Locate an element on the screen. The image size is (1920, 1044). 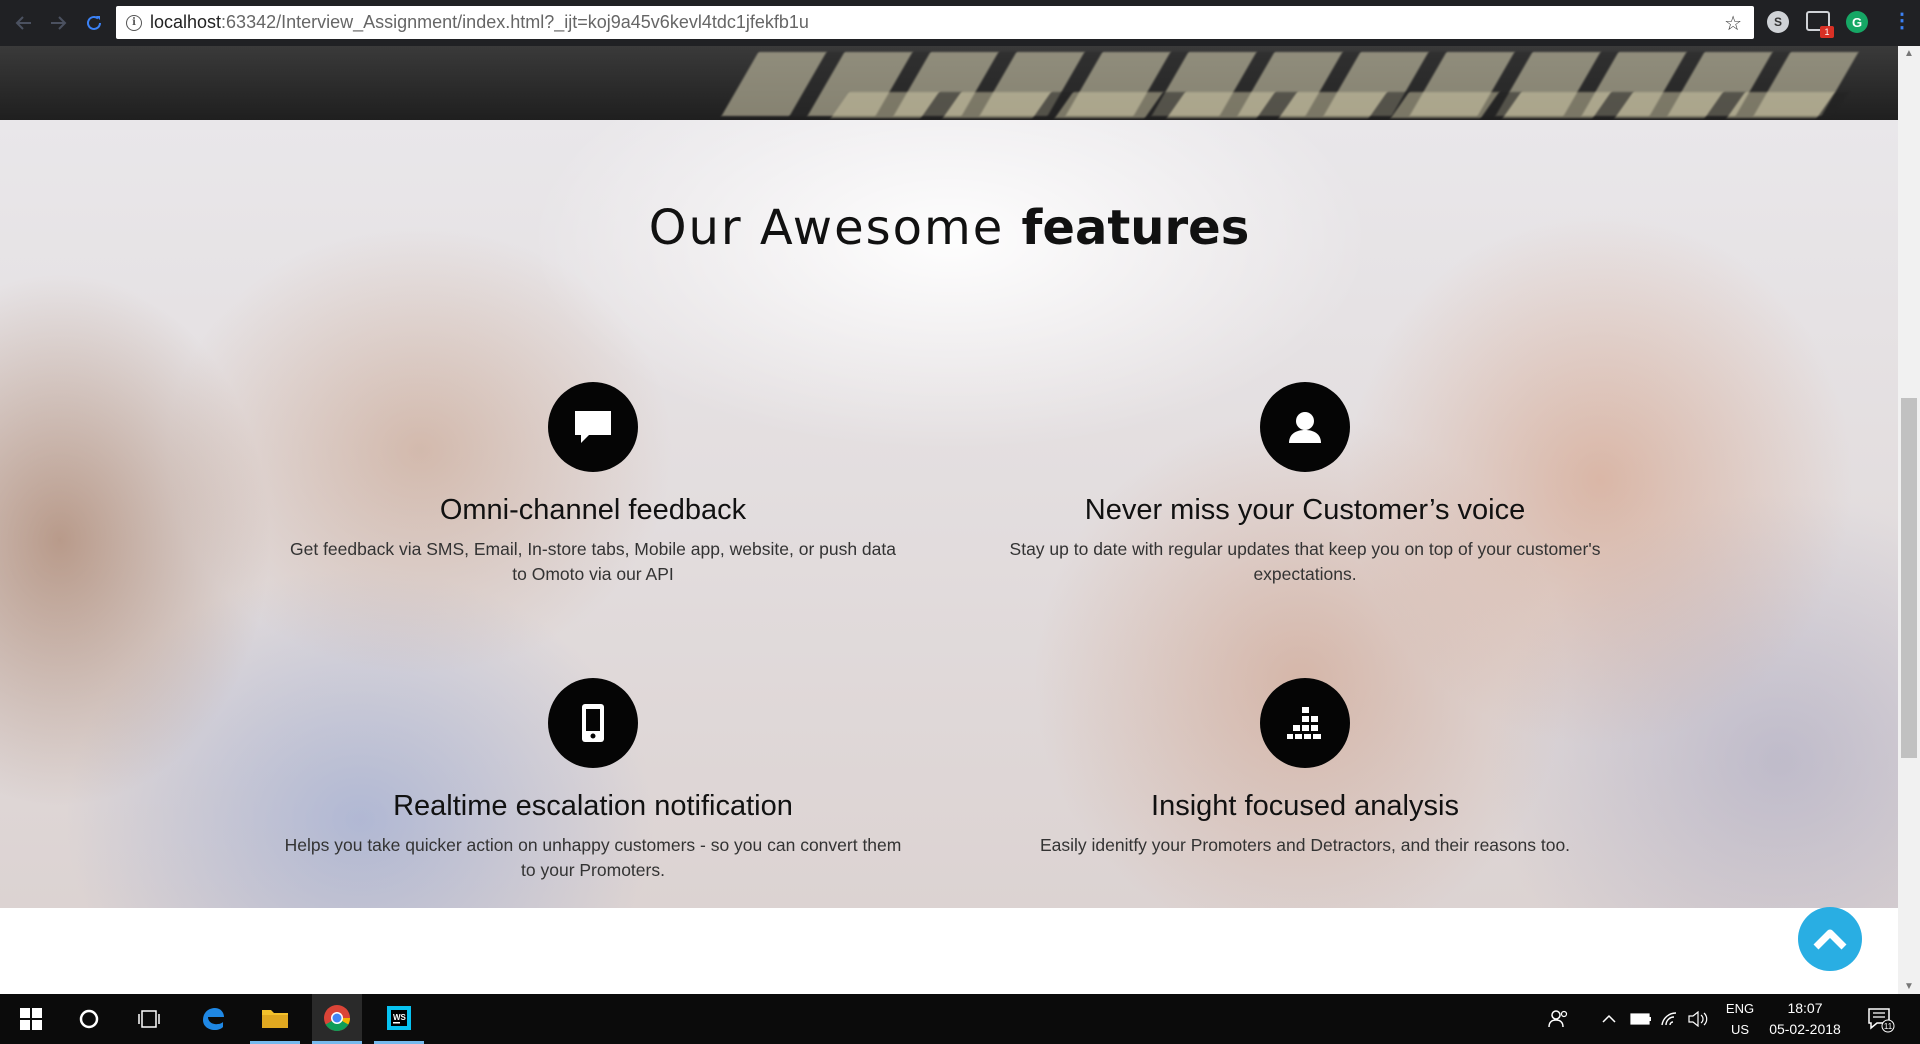
action-center-button: 11 is located at coordinates (1880, 1019).